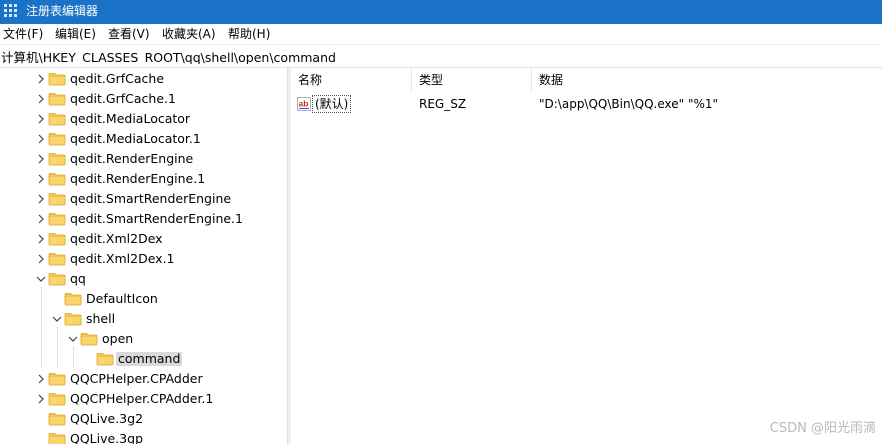 This screenshot has width=882, height=444. Describe the element at coordinates (351, 80) in the screenshot. I see `column-header-name: 名称` at that location.